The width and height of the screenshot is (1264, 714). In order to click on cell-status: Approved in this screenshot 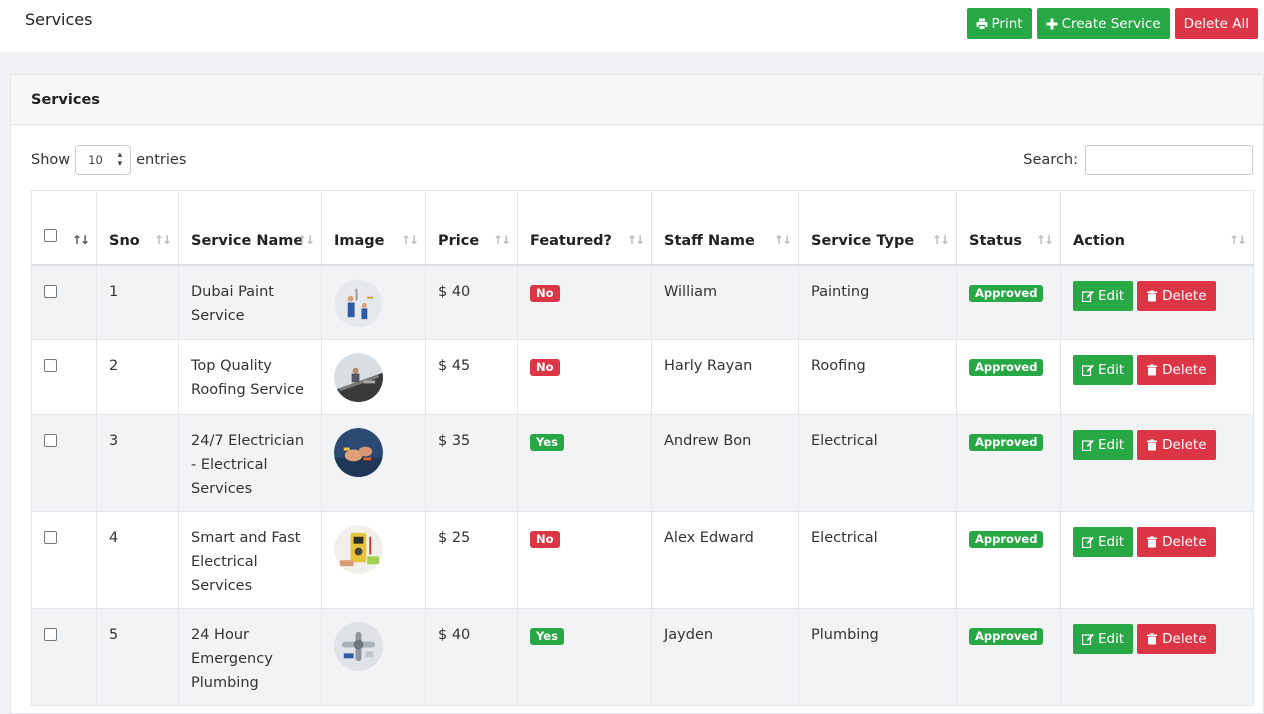, I will do `click(1008, 377)`.